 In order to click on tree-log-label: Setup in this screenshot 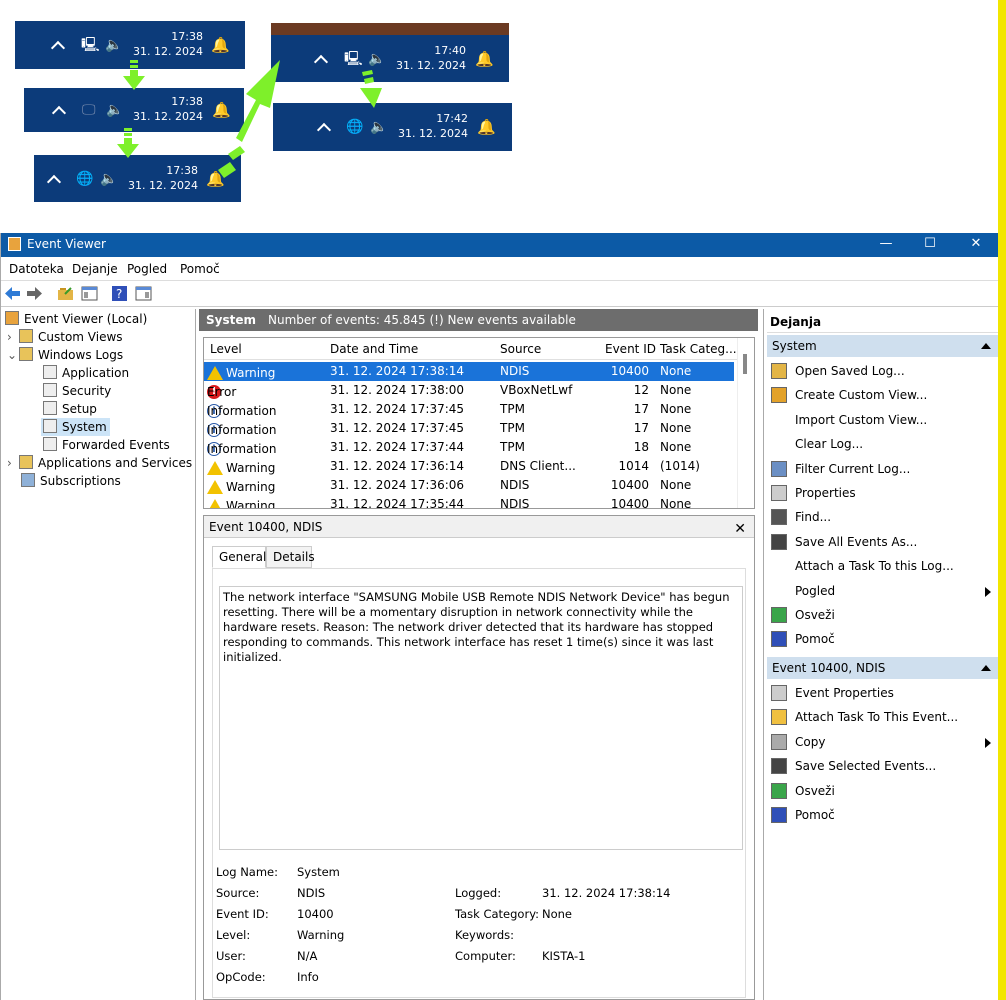, I will do `click(79, 409)`.